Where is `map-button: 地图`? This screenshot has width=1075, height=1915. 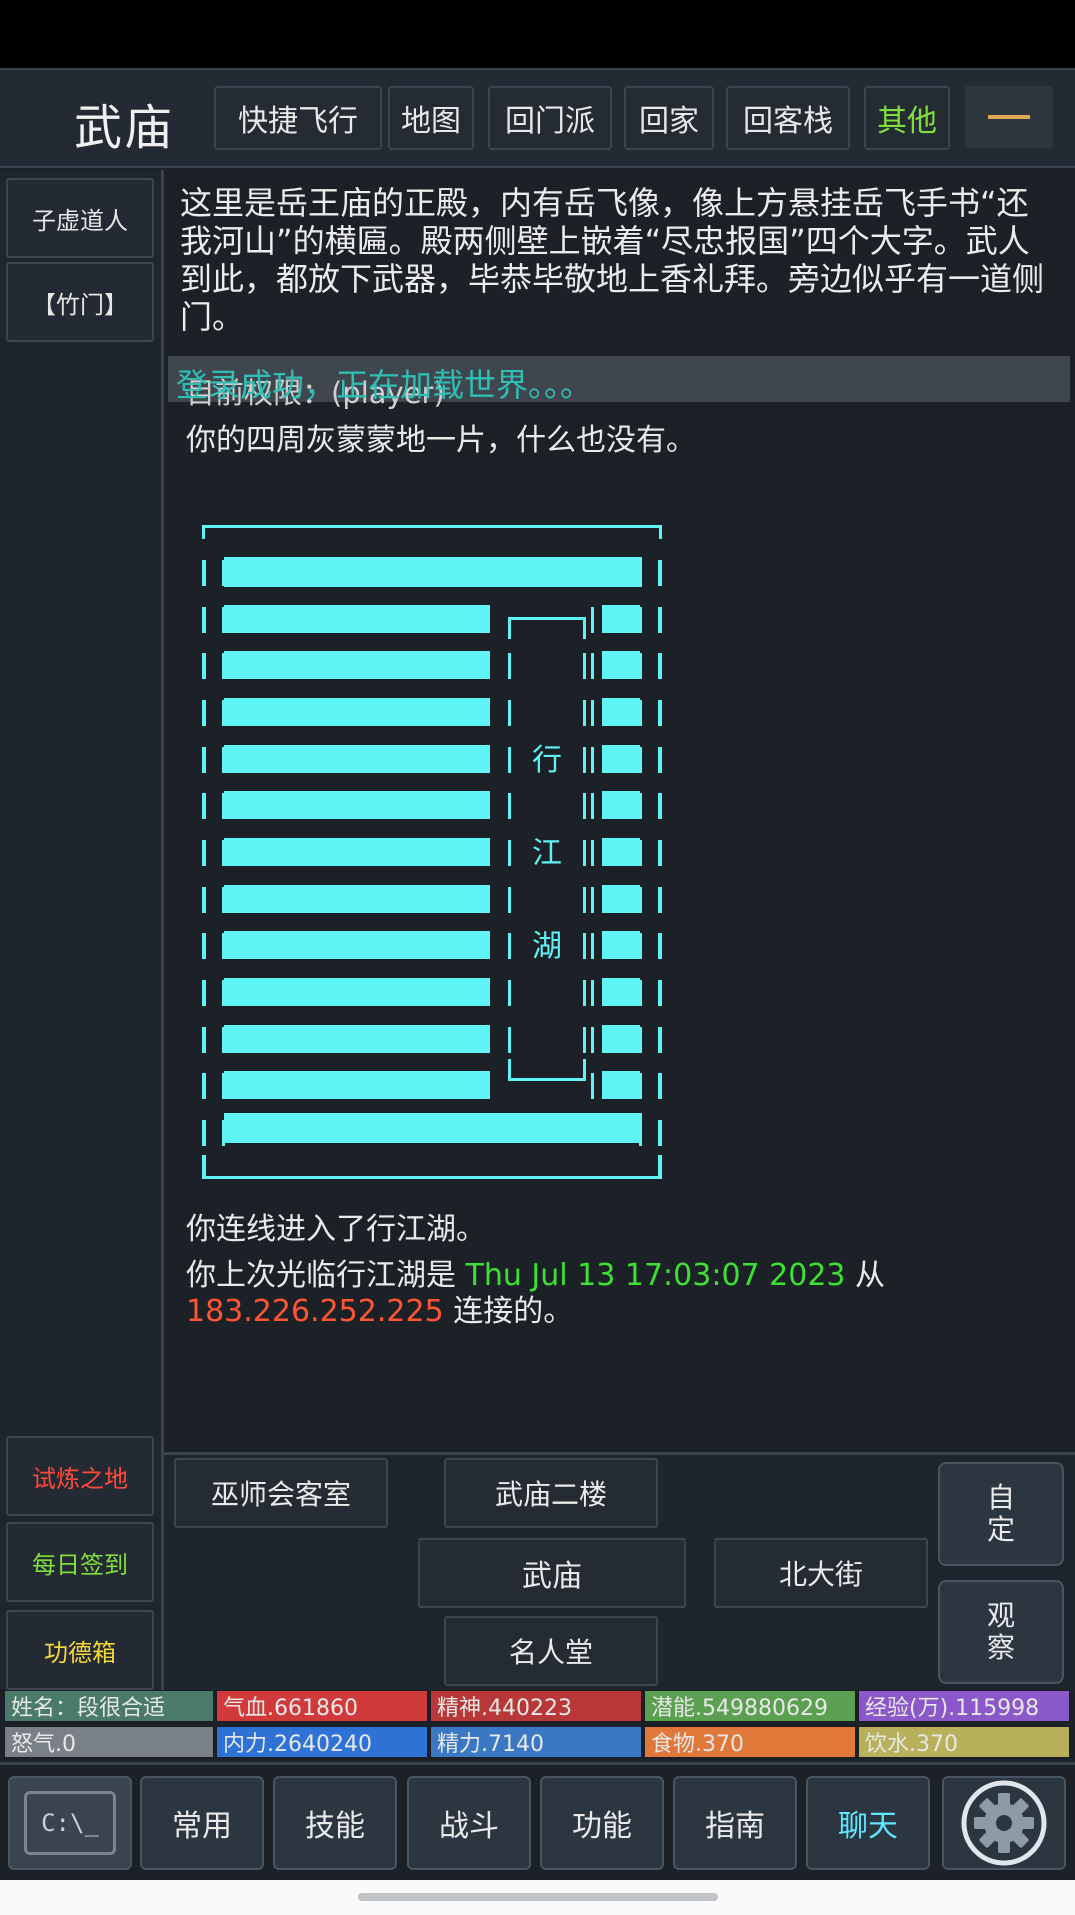 map-button: 地图 is located at coordinates (431, 118).